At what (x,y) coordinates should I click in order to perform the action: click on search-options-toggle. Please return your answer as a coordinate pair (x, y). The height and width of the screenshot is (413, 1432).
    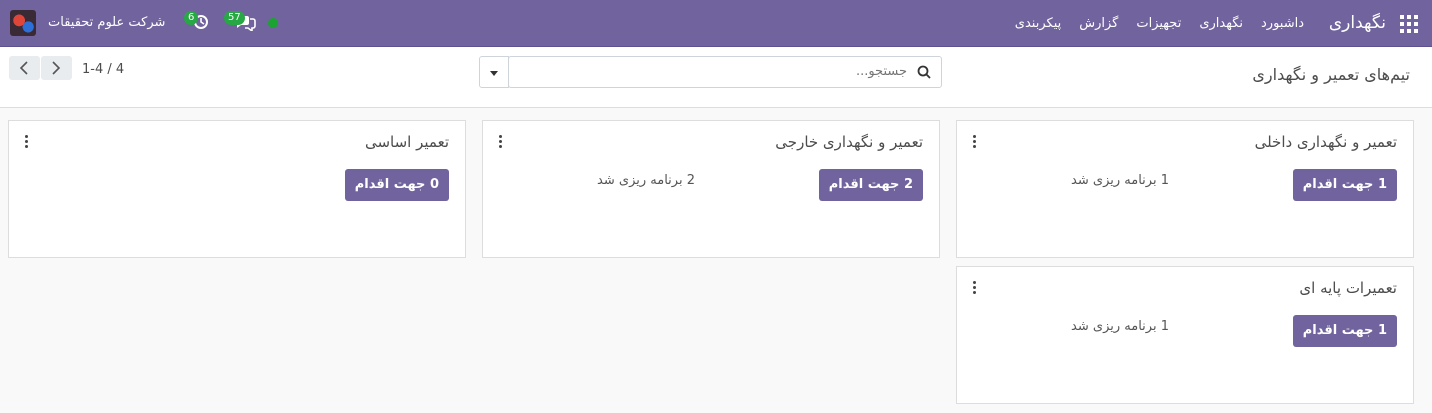
    Looking at the image, I should click on (494, 72).